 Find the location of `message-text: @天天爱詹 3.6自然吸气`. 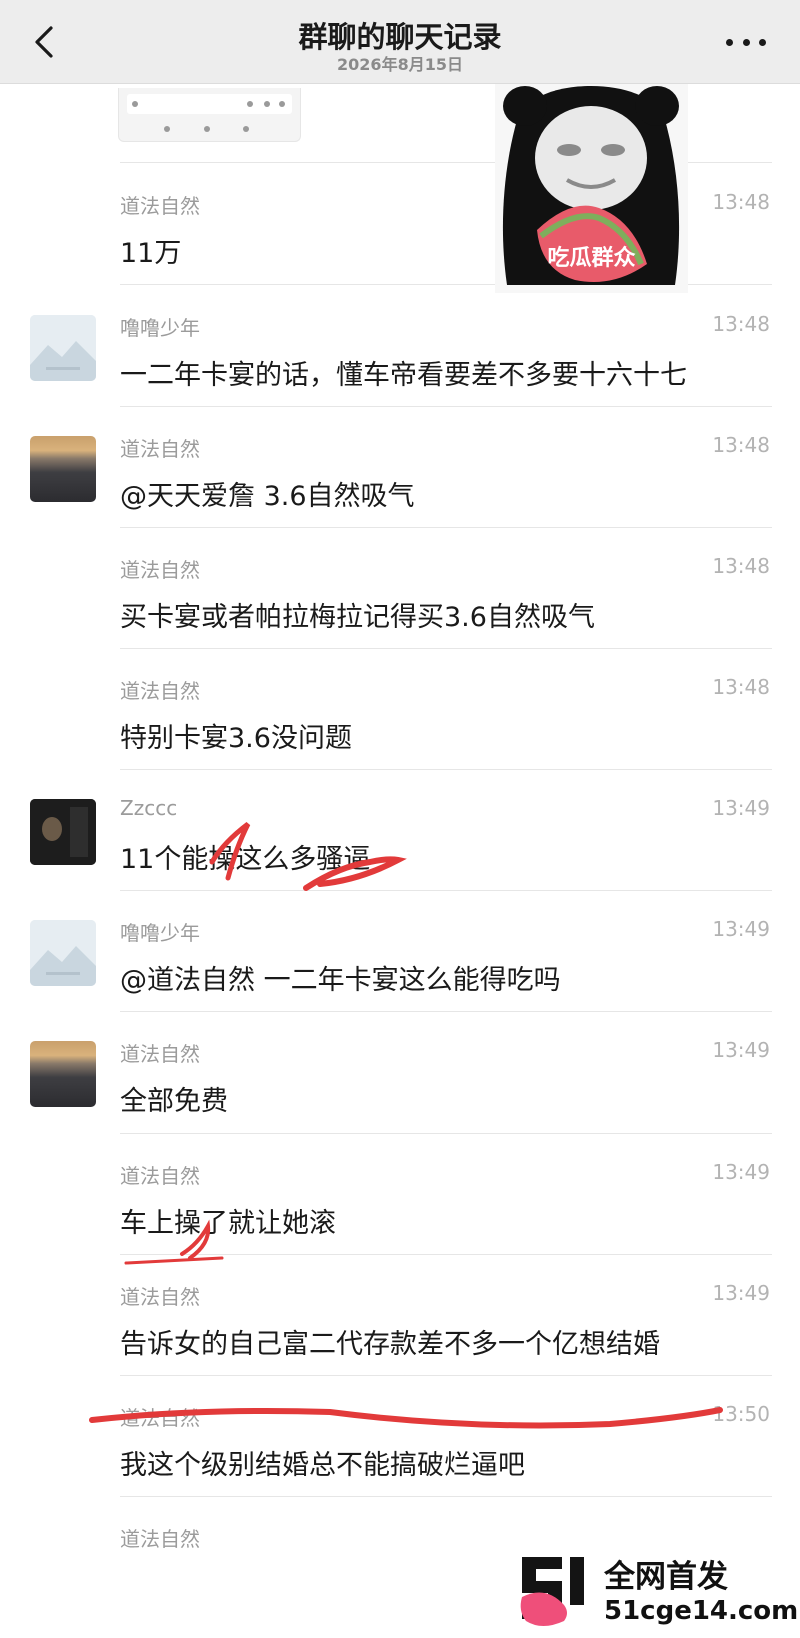

message-text: @天天爱詹 3.6自然吸气 is located at coordinates (267, 496).